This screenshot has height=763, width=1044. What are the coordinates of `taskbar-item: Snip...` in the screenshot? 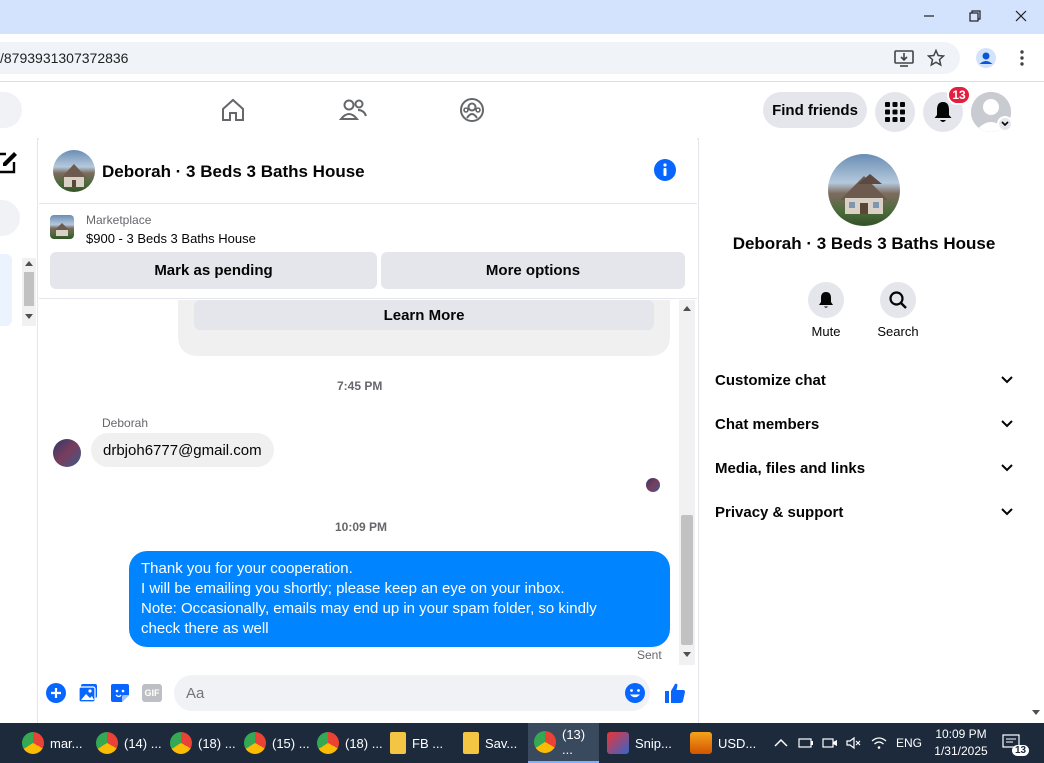 It's located at (639, 743).